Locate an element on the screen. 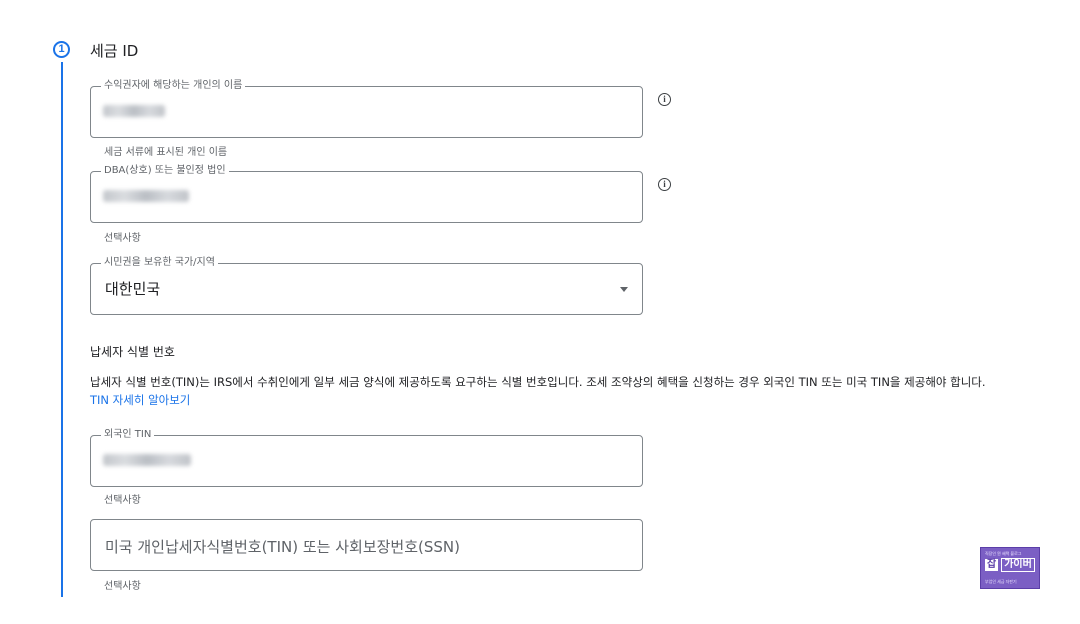 This screenshot has height=624, width=1080. us-tin-ssn-placeholder: 미국 개인납세자식별번호(TIN) 또는 사회보장번호(SSN) is located at coordinates (282, 547).